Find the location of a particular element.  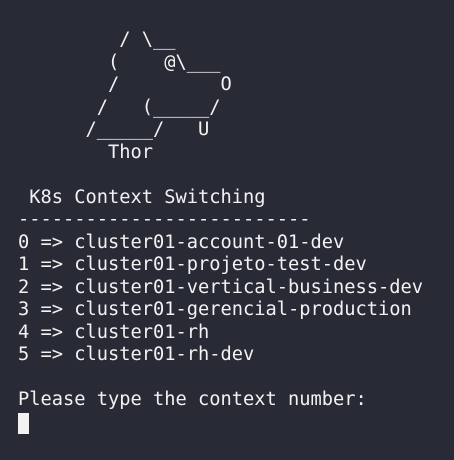

ascii-line: Thor is located at coordinates (86, 152).